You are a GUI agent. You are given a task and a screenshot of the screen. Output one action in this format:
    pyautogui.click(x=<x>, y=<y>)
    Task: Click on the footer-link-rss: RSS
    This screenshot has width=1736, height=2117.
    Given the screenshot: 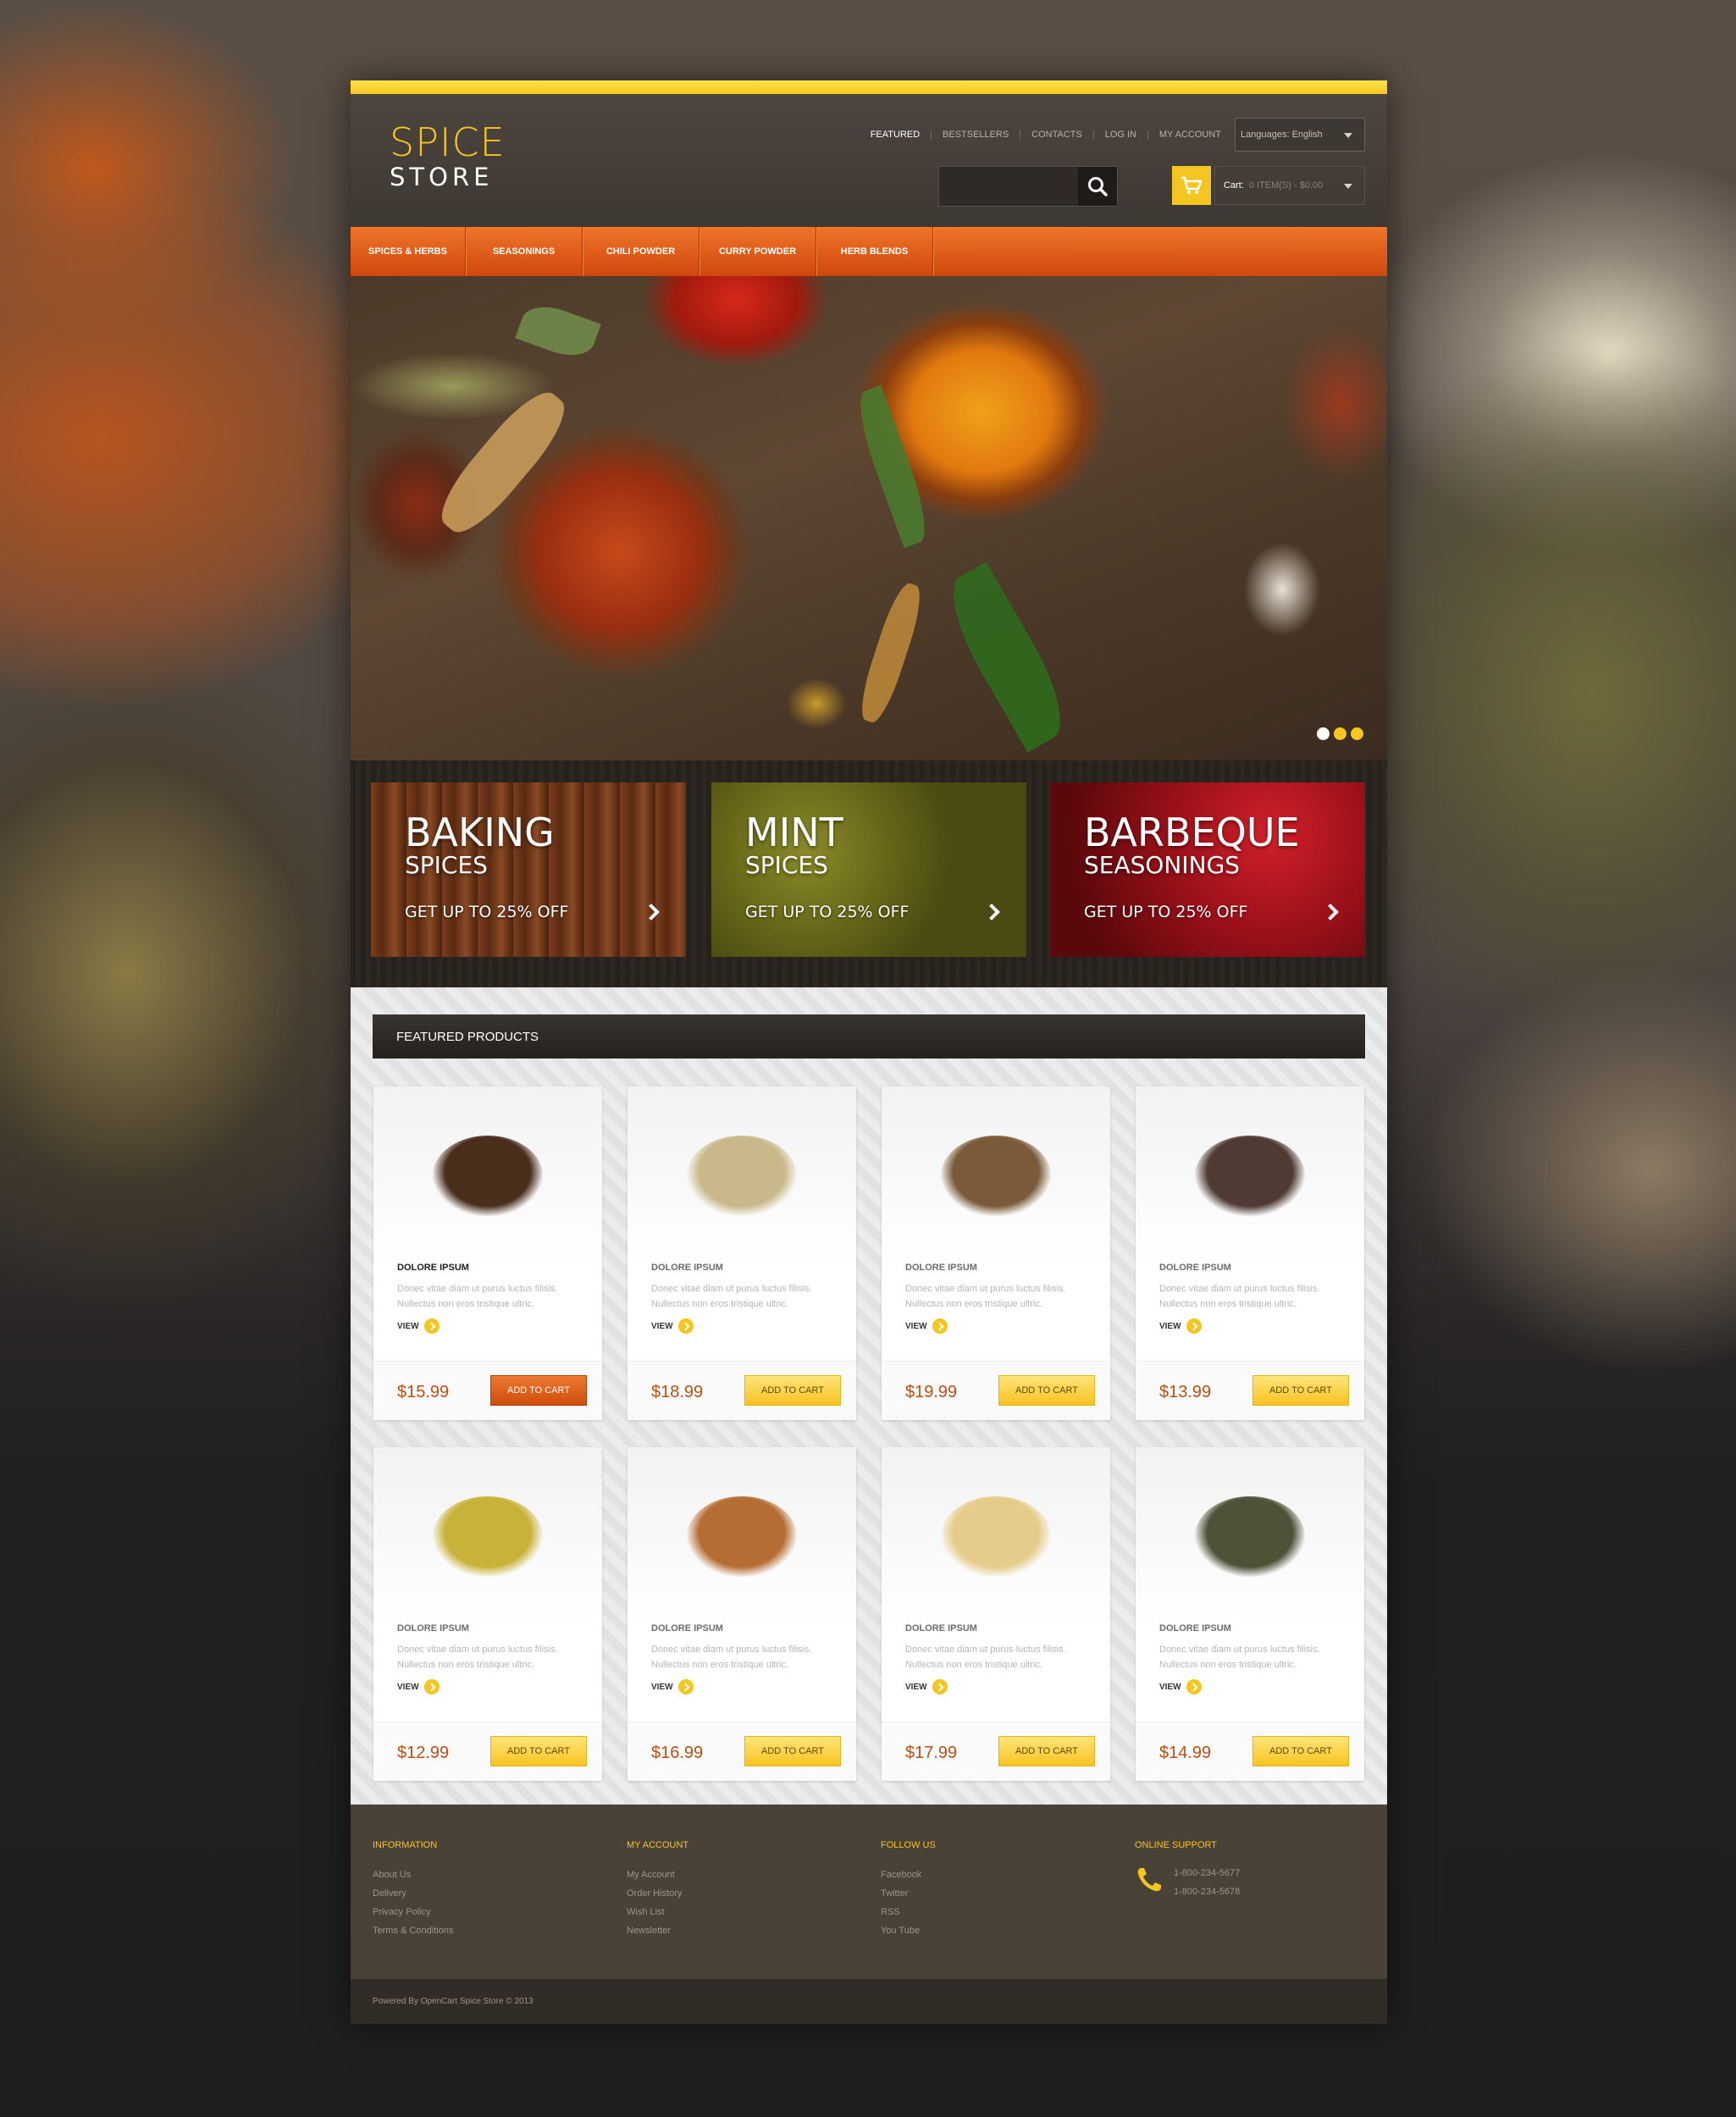 What is the action you would take?
    pyautogui.click(x=908, y=1912)
    